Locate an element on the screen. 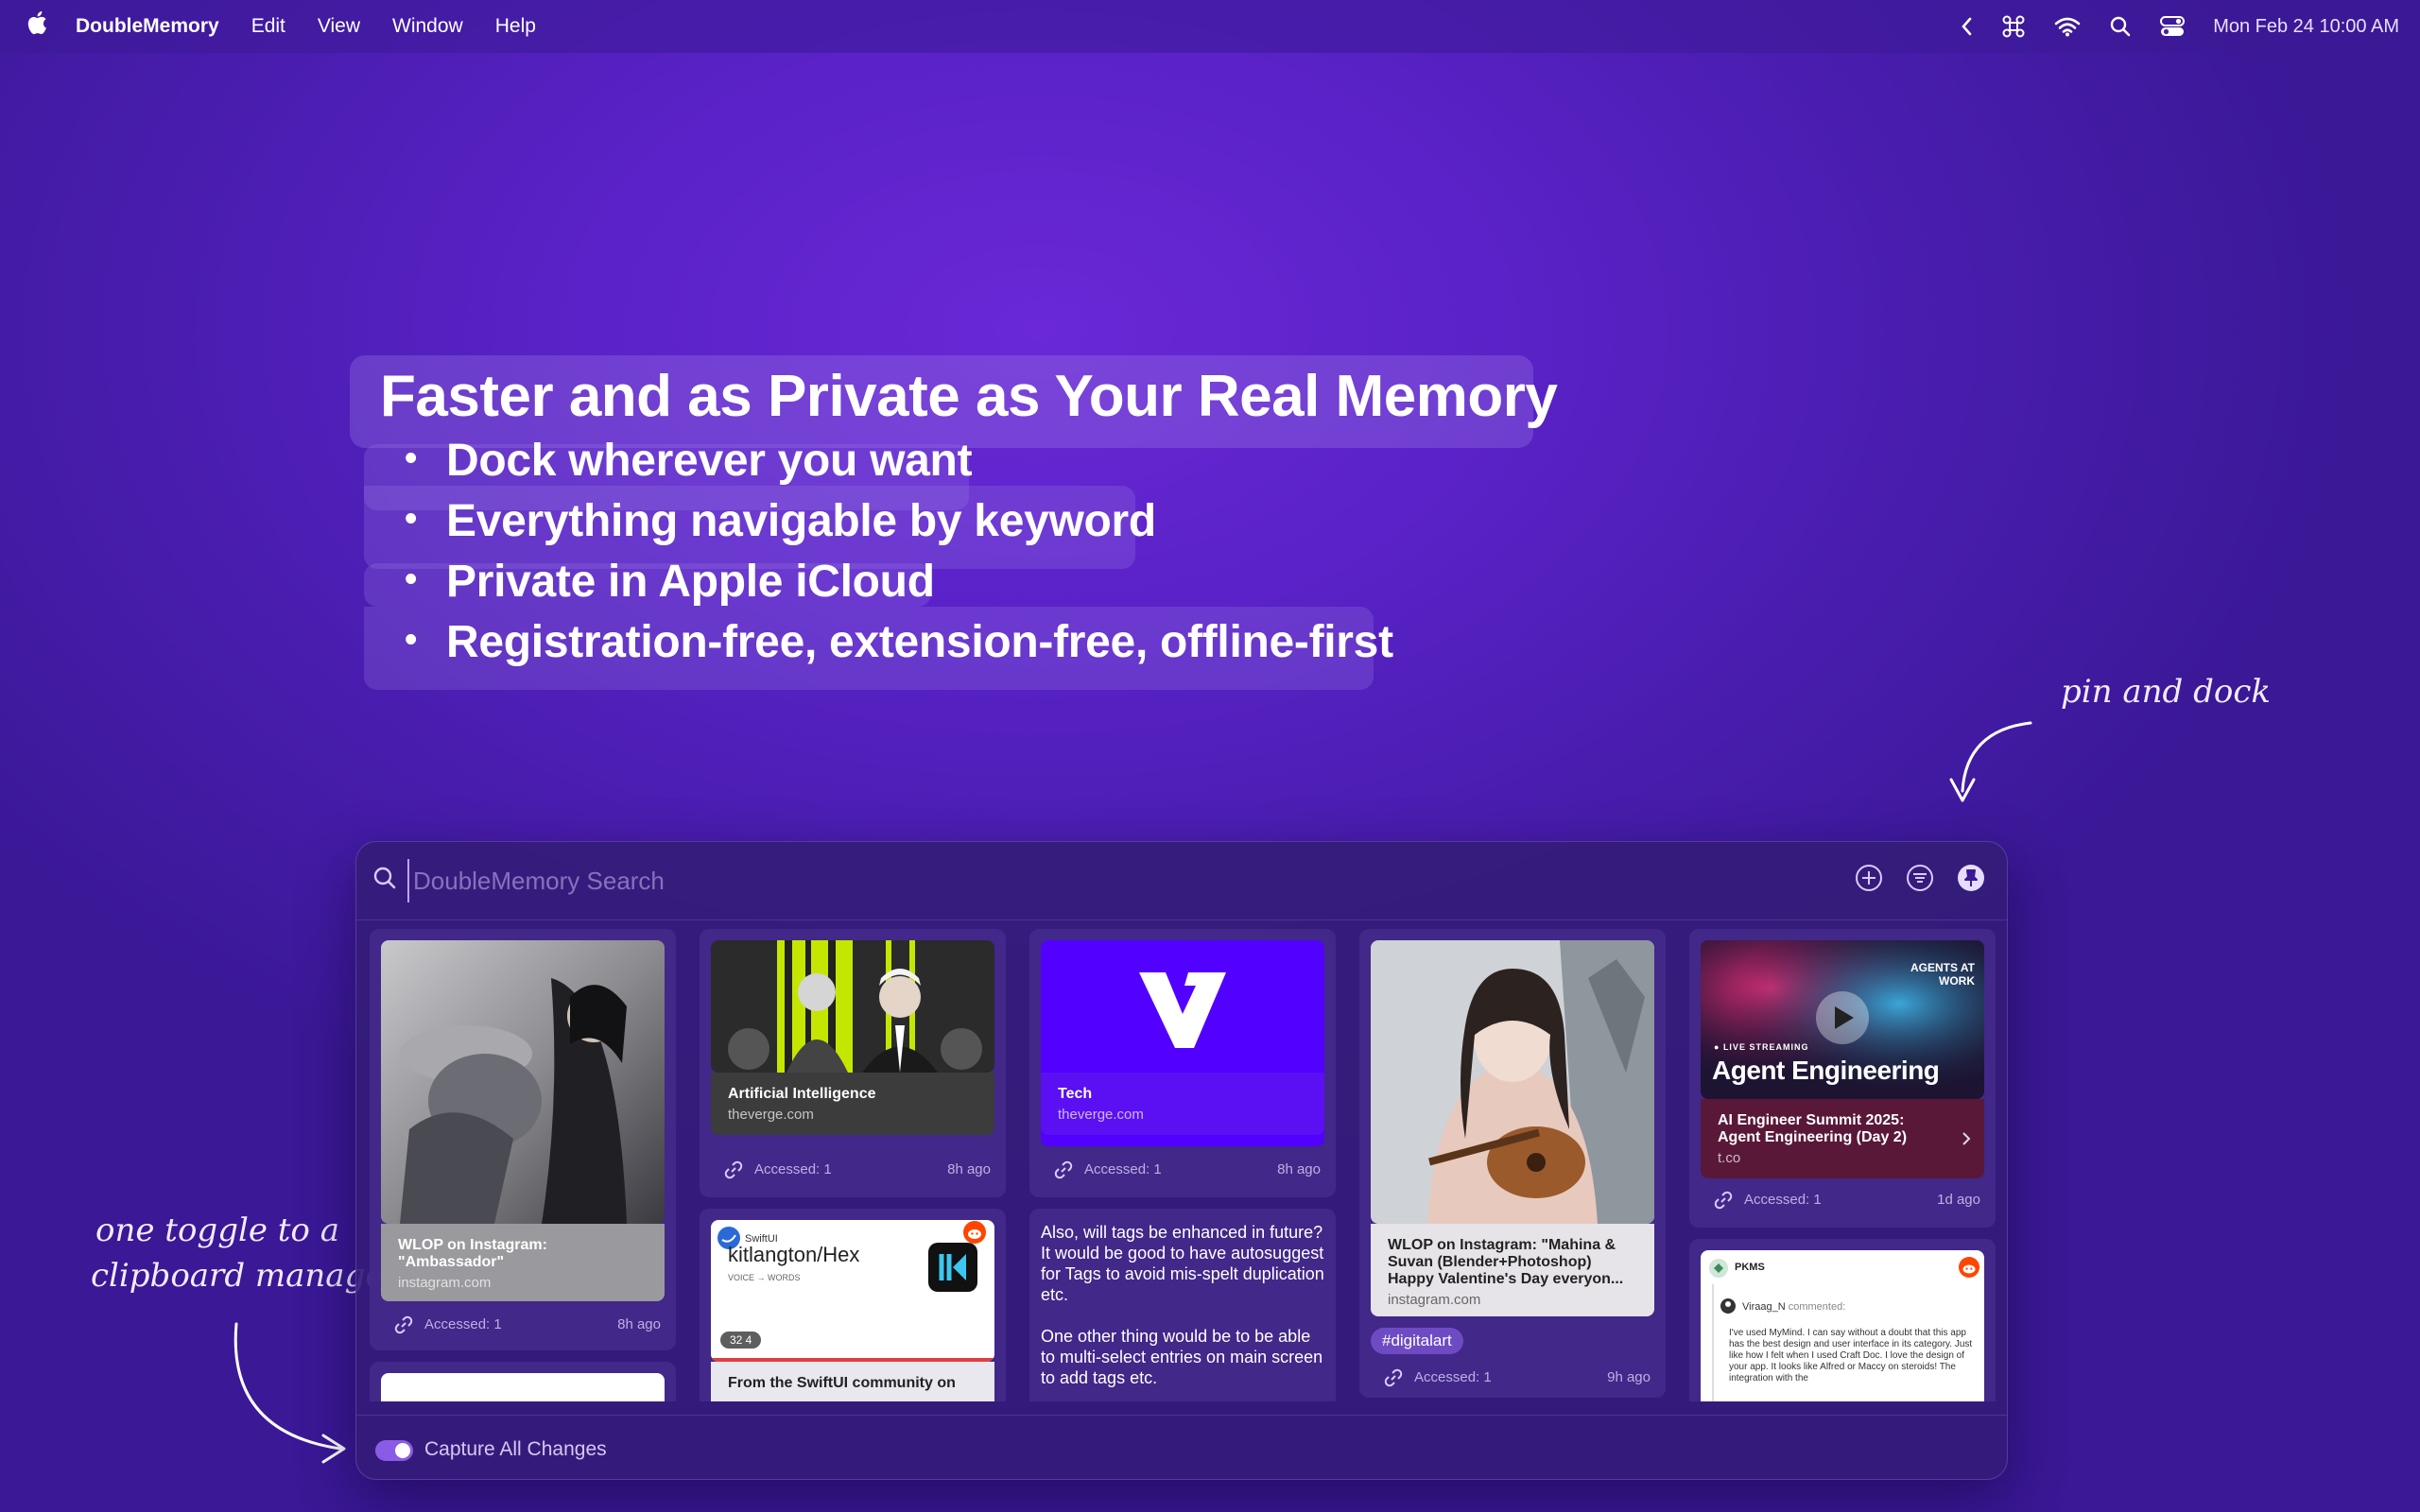 The width and height of the screenshot is (2420, 1512). memory-card: Tech theverge.com Accessed: 1 8h ago is located at coordinates (1182, 1063).